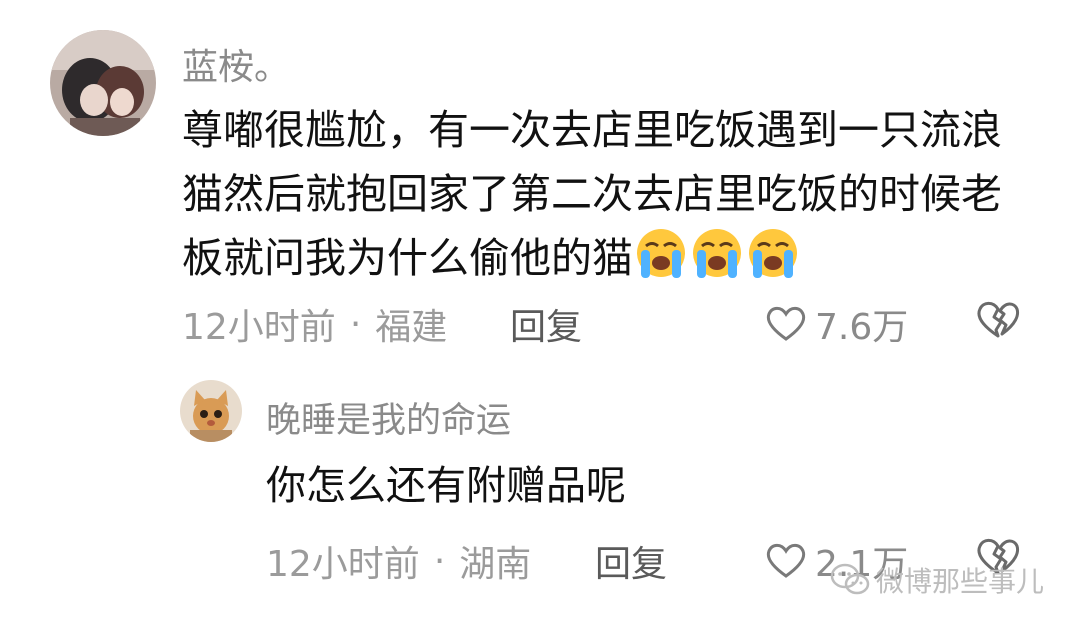 This screenshot has width=1080, height=628. What do you see at coordinates (236, 64) in the screenshot?
I see `comment-username: 蓝桉。` at bounding box center [236, 64].